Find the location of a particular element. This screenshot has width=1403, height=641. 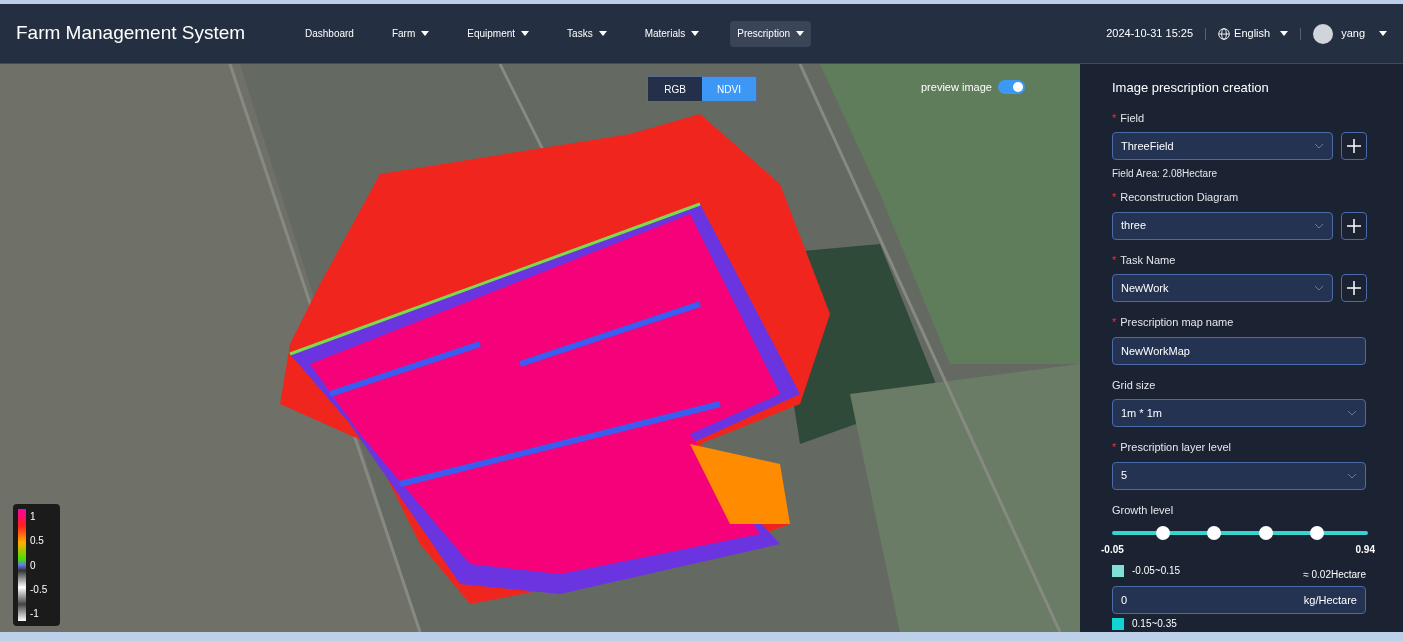

range-label: -0.05~0.15 is located at coordinates (1156, 571).